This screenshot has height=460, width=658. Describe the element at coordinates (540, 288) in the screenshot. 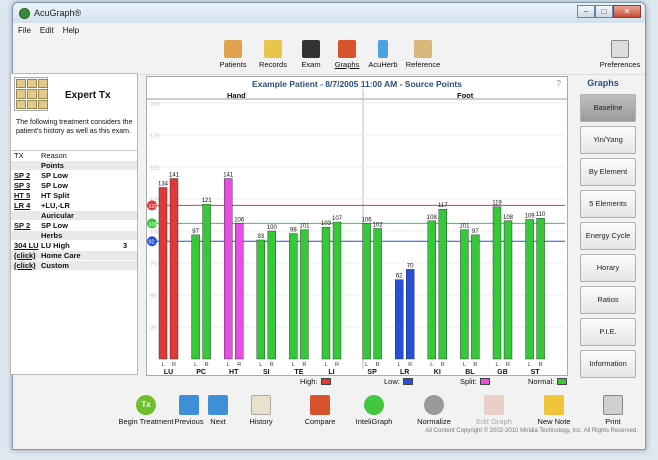

I see `bar-st-r` at that location.